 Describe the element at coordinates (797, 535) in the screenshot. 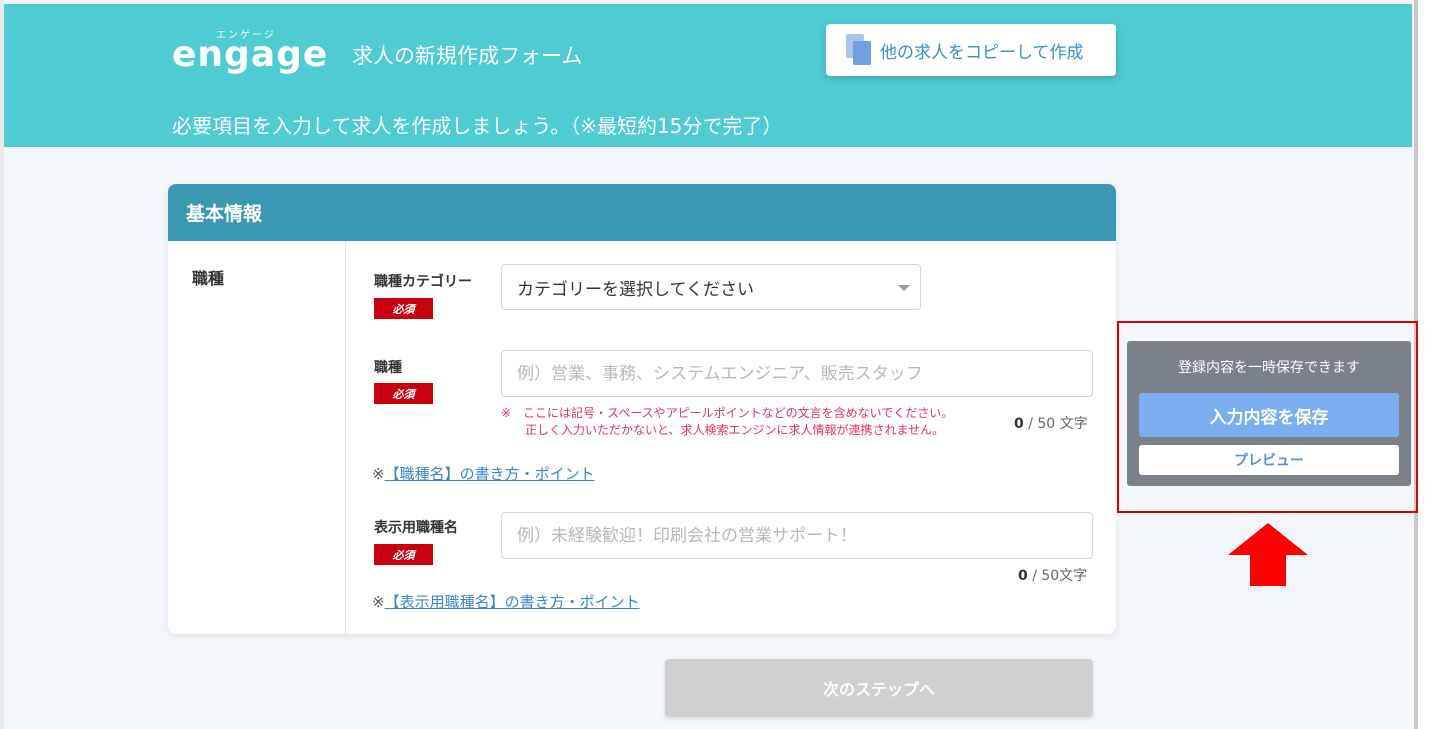

I see `display-job-input` at that location.